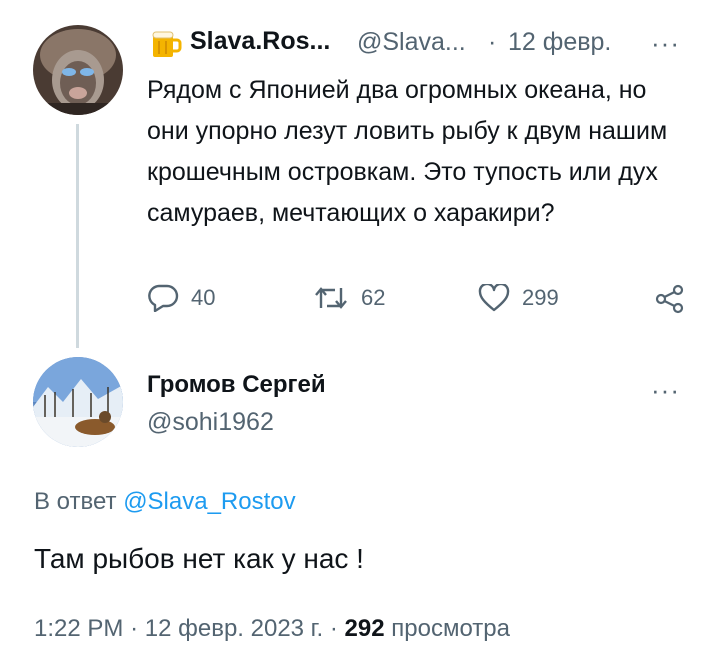  I want to click on retweet-button: 62, so click(349, 298).